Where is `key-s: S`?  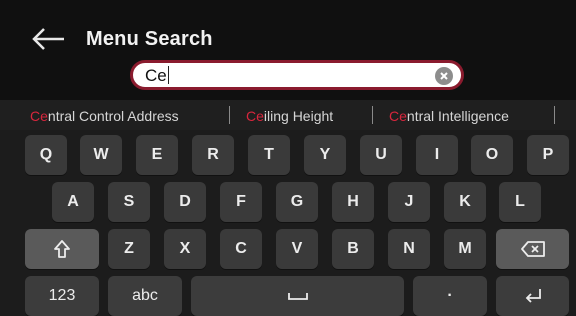
key-s: S is located at coordinates (129, 202).